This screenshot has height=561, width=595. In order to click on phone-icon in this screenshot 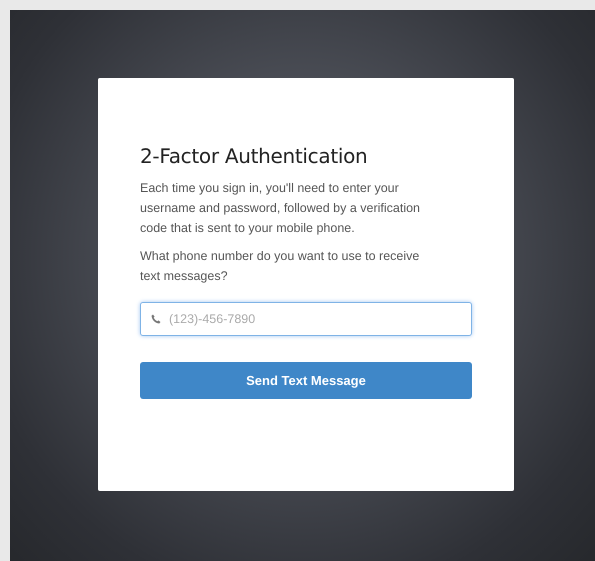, I will do `click(156, 319)`.